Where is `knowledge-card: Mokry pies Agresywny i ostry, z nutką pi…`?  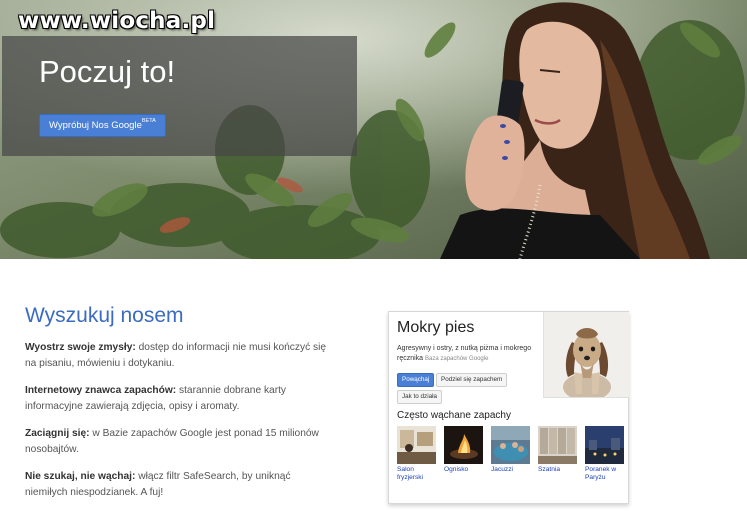
knowledge-card: Mokry pies Agresywny i ostry, z nutką pi… is located at coordinates (508, 407).